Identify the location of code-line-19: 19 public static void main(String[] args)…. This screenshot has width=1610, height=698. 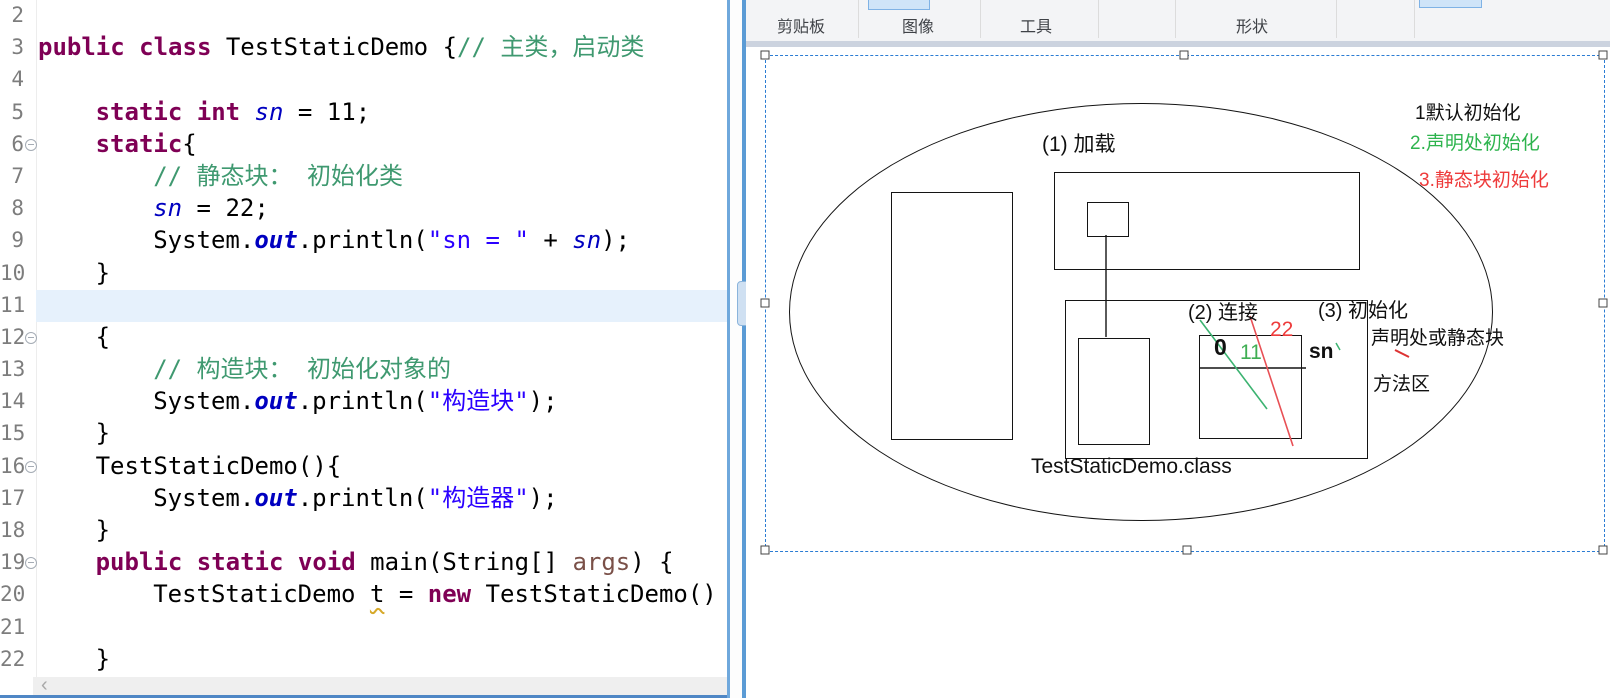
(363, 563).